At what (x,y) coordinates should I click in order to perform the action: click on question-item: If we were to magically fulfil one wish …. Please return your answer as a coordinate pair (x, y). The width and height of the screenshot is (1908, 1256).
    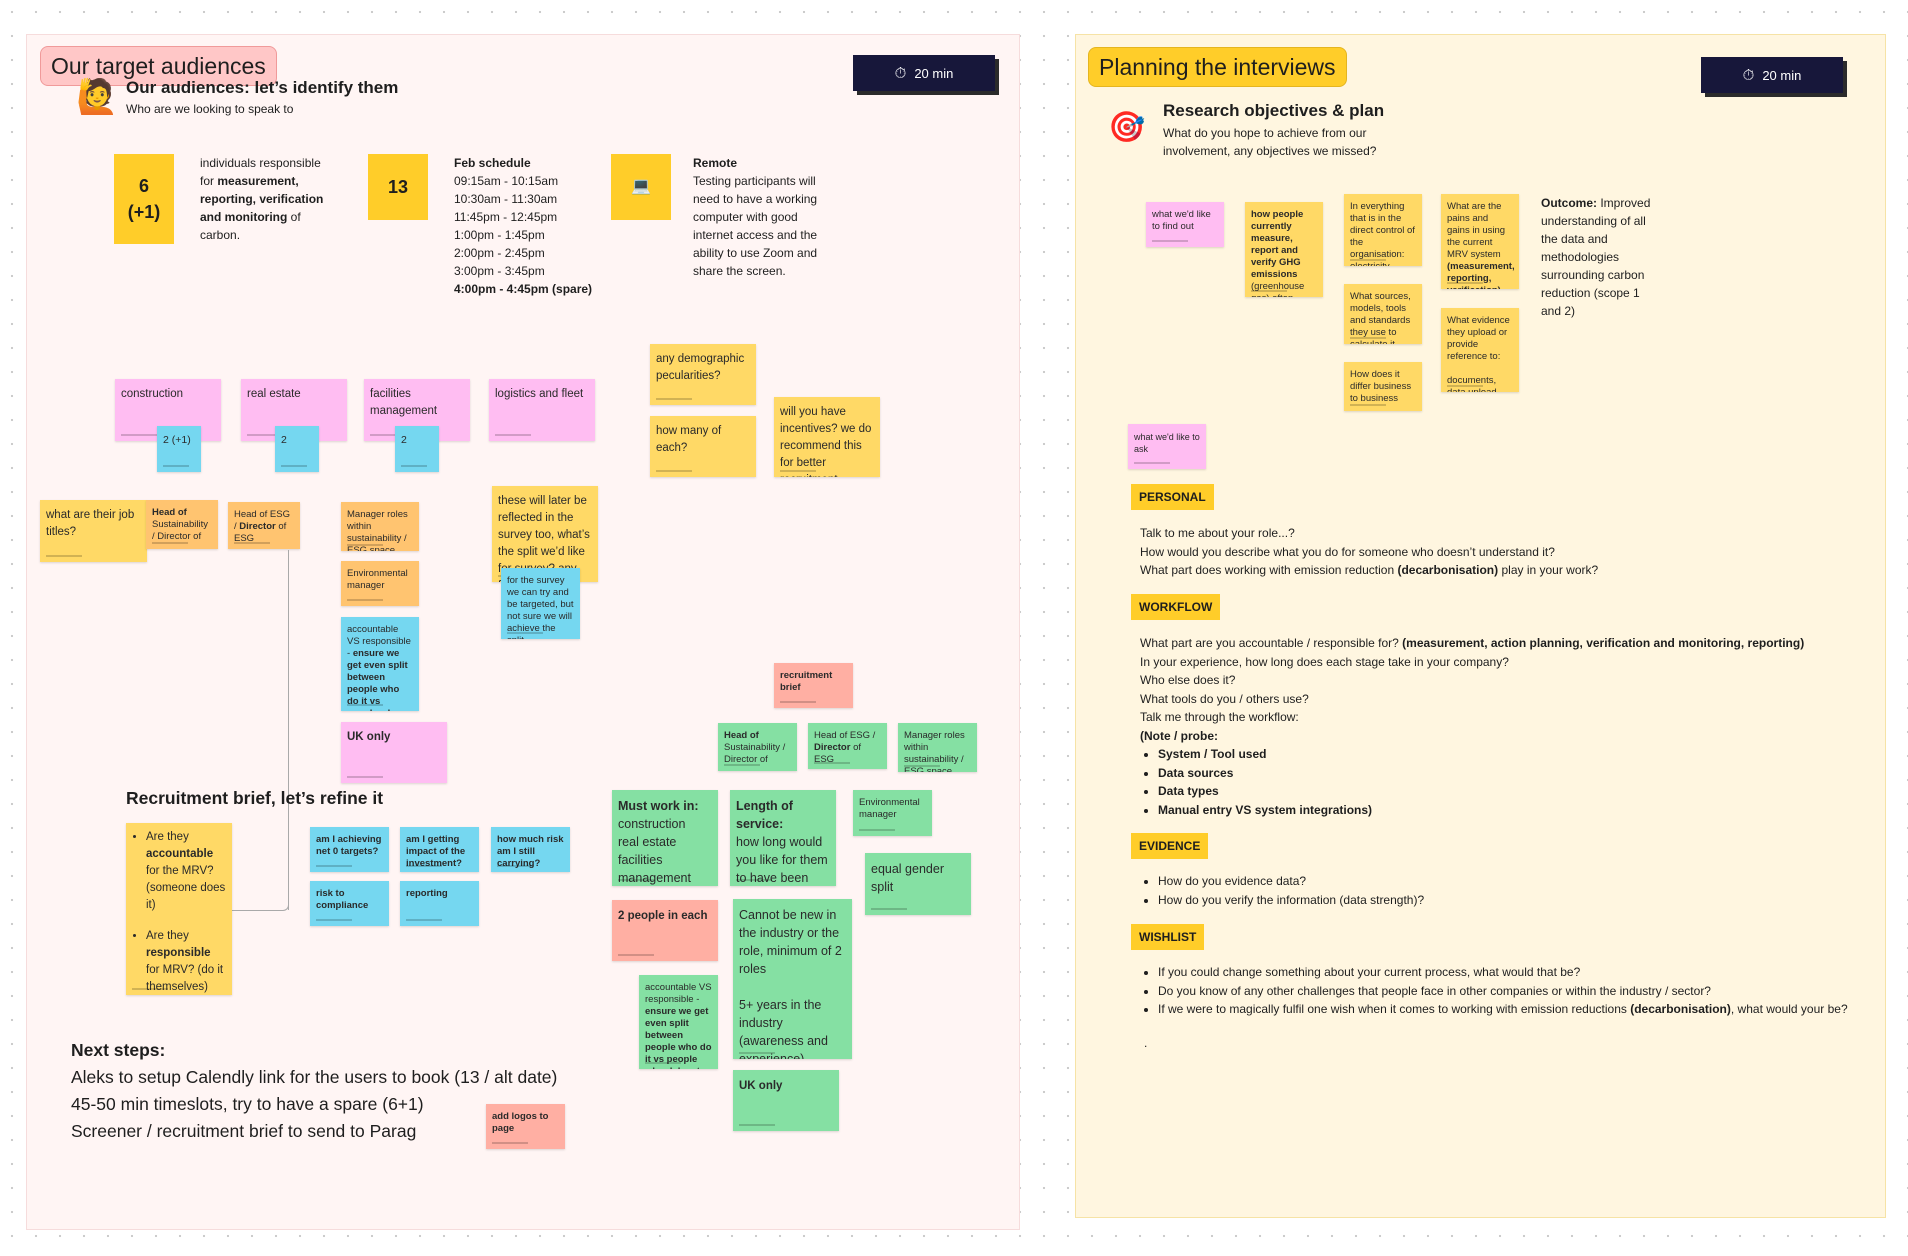
    Looking at the image, I should click on (1503, 1009).